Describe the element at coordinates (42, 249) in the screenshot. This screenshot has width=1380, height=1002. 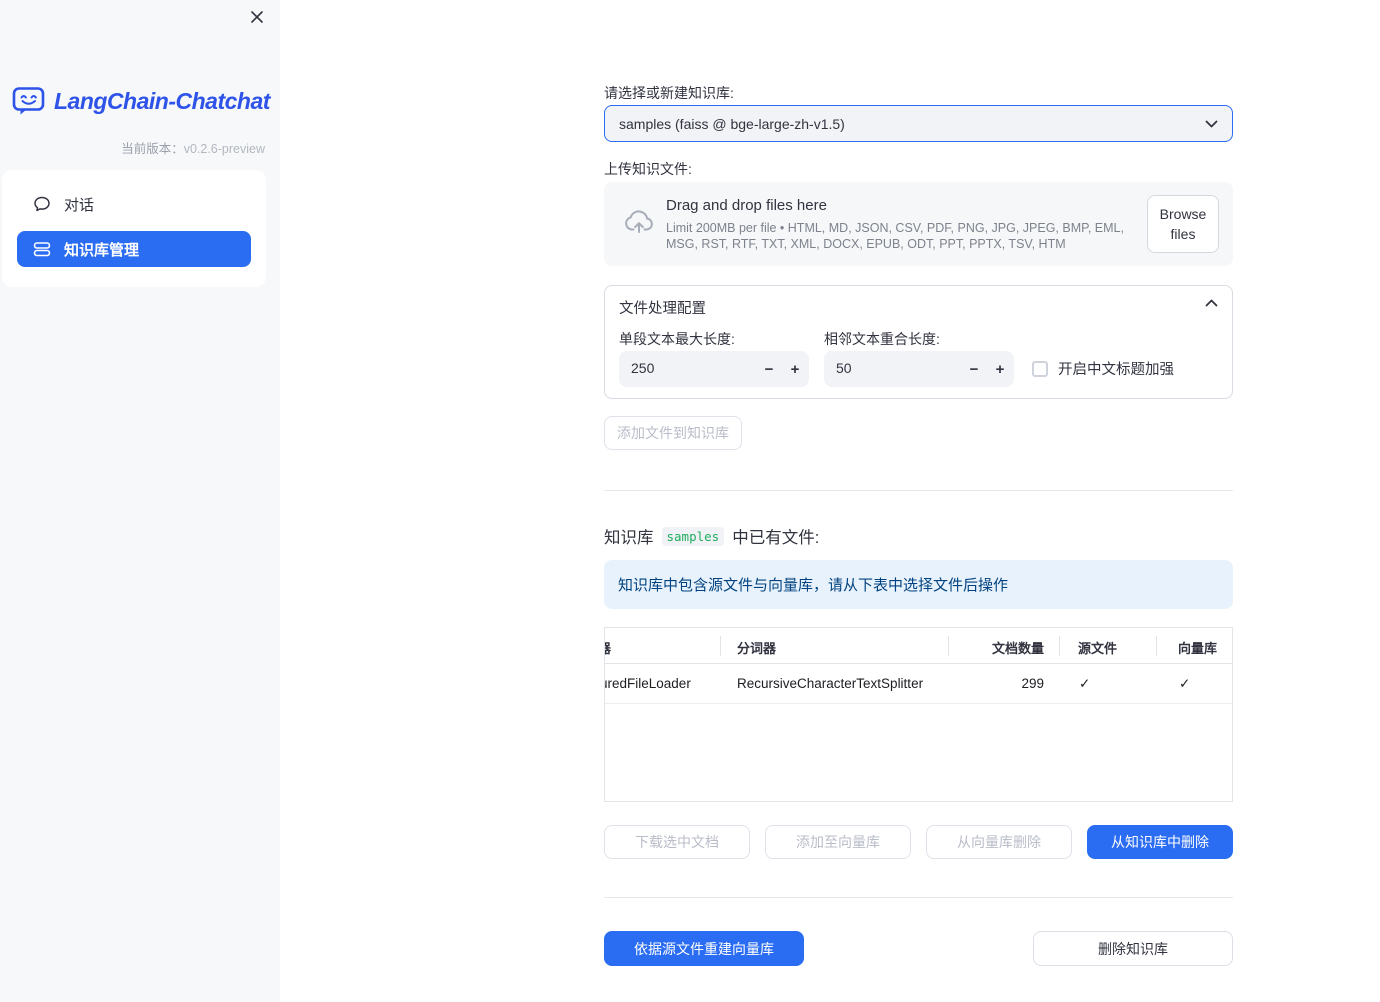
I see `stack-icon` at that location.